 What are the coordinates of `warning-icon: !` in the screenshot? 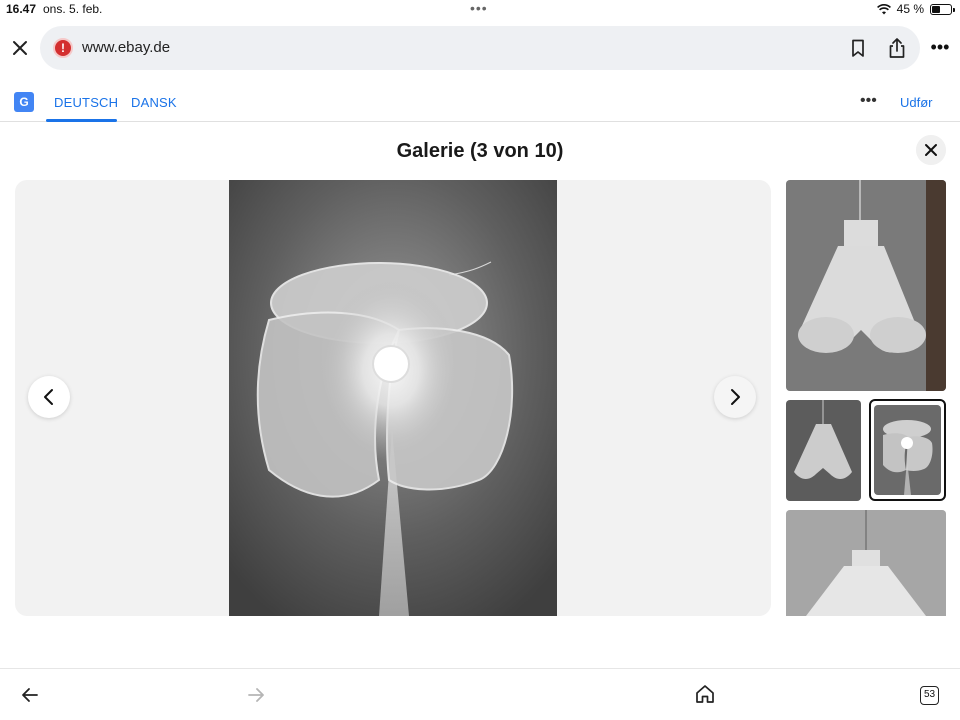 It's located at (63, 48).